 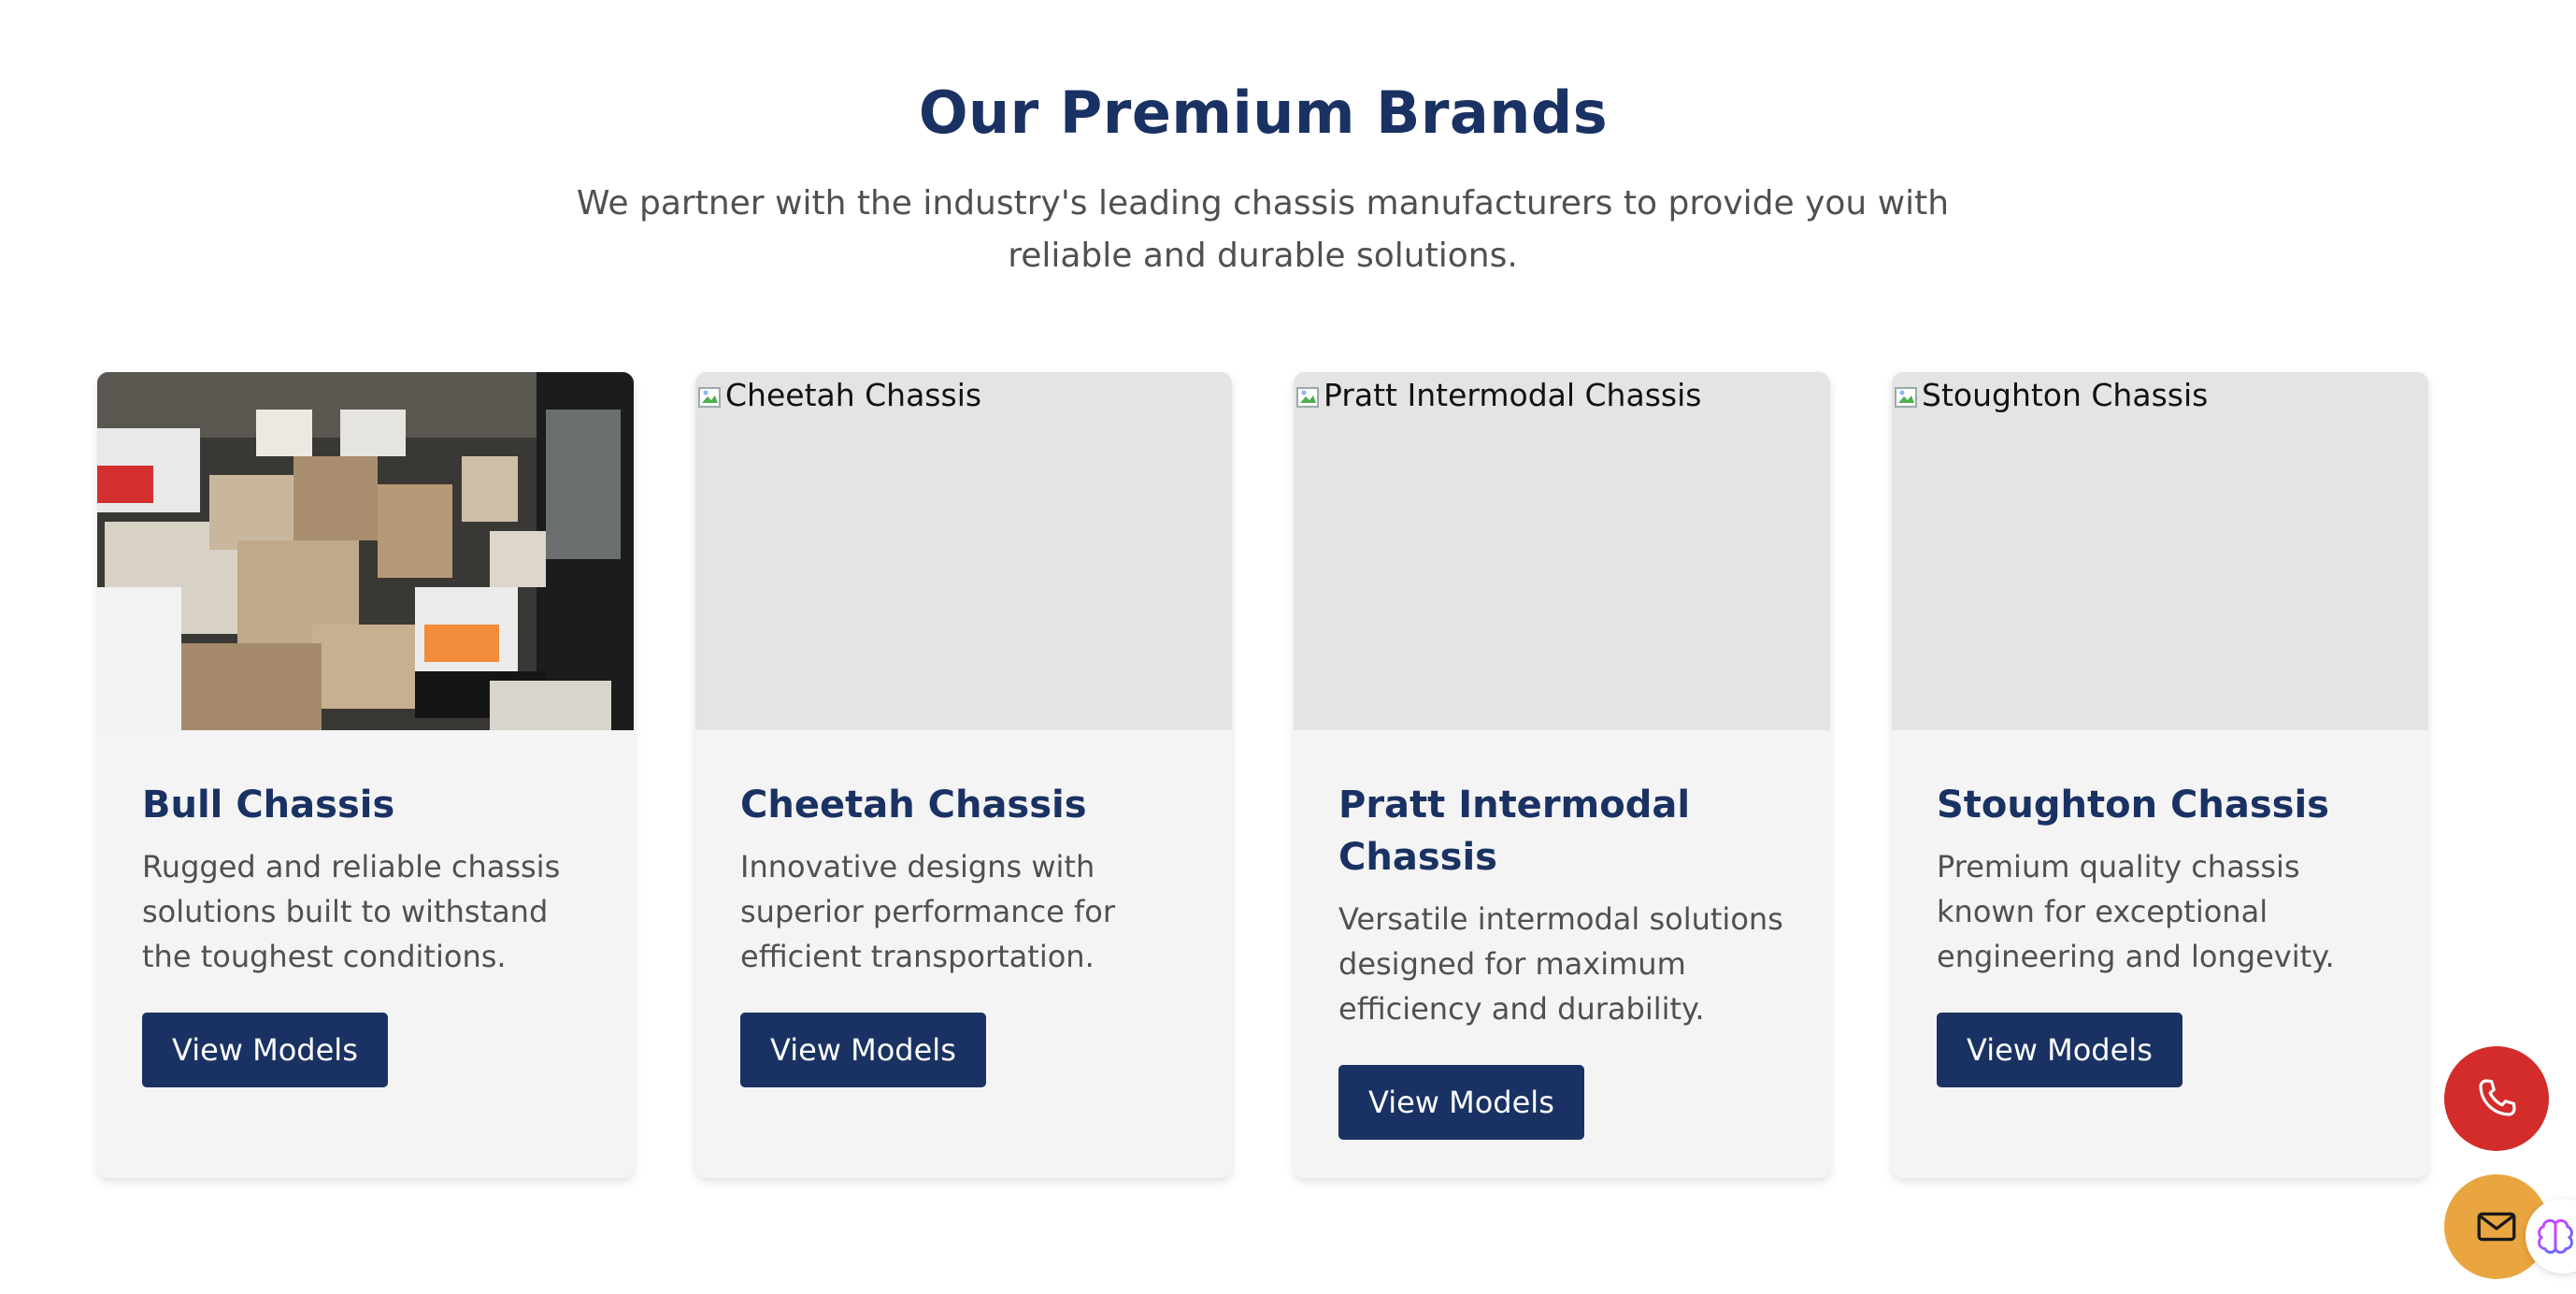 I want to click on section-title: Our Premium Brands, so click(x=1263, y=113).